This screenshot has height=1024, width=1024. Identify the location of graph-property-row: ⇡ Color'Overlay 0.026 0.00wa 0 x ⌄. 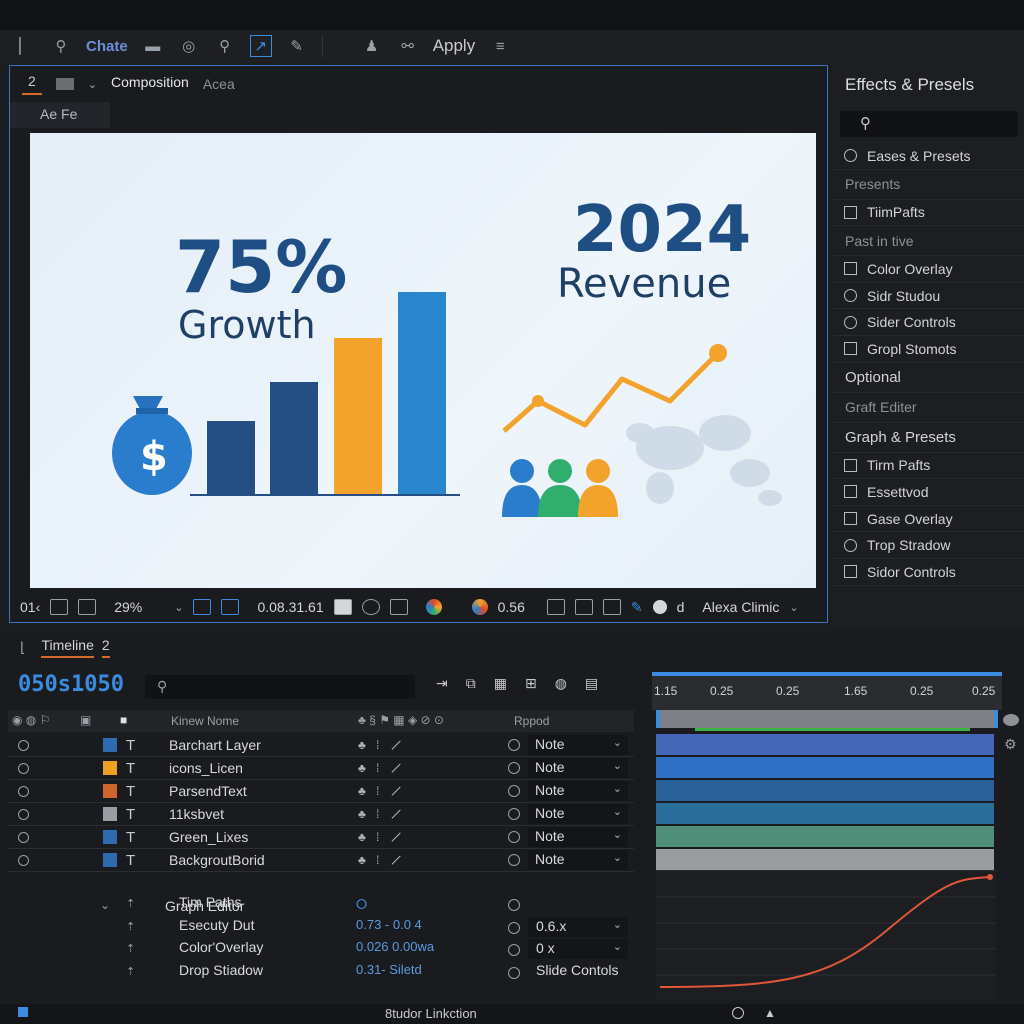
(321, 950).